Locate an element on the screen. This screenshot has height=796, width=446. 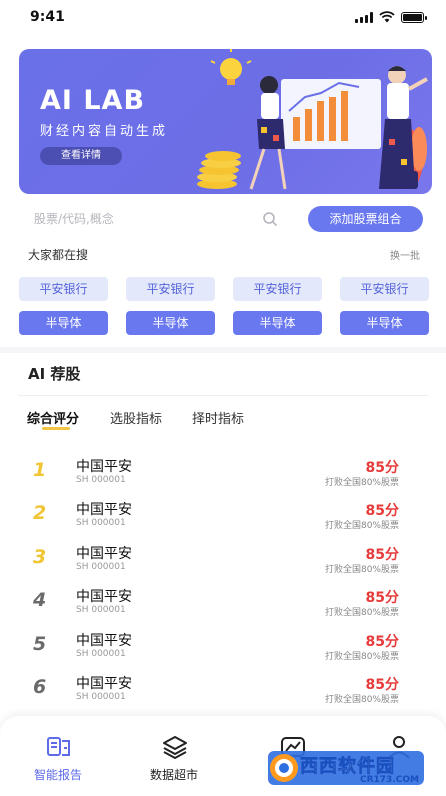
stock-row: 6 中国平安 SH 000001 85分 打败全国80%股票 is located at coordinates (223, 692).